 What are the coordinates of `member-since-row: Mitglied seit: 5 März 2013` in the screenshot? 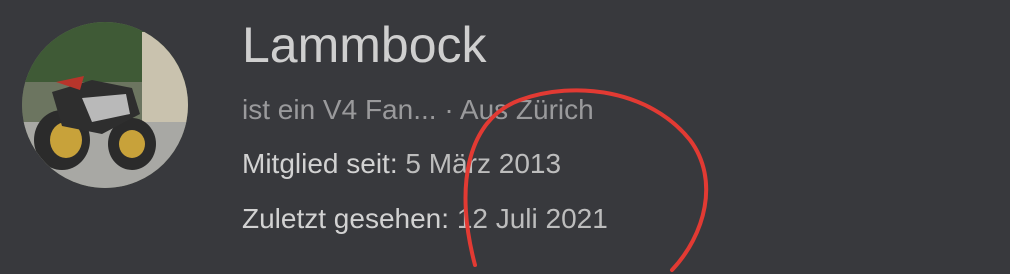 It's located at (401, 164).